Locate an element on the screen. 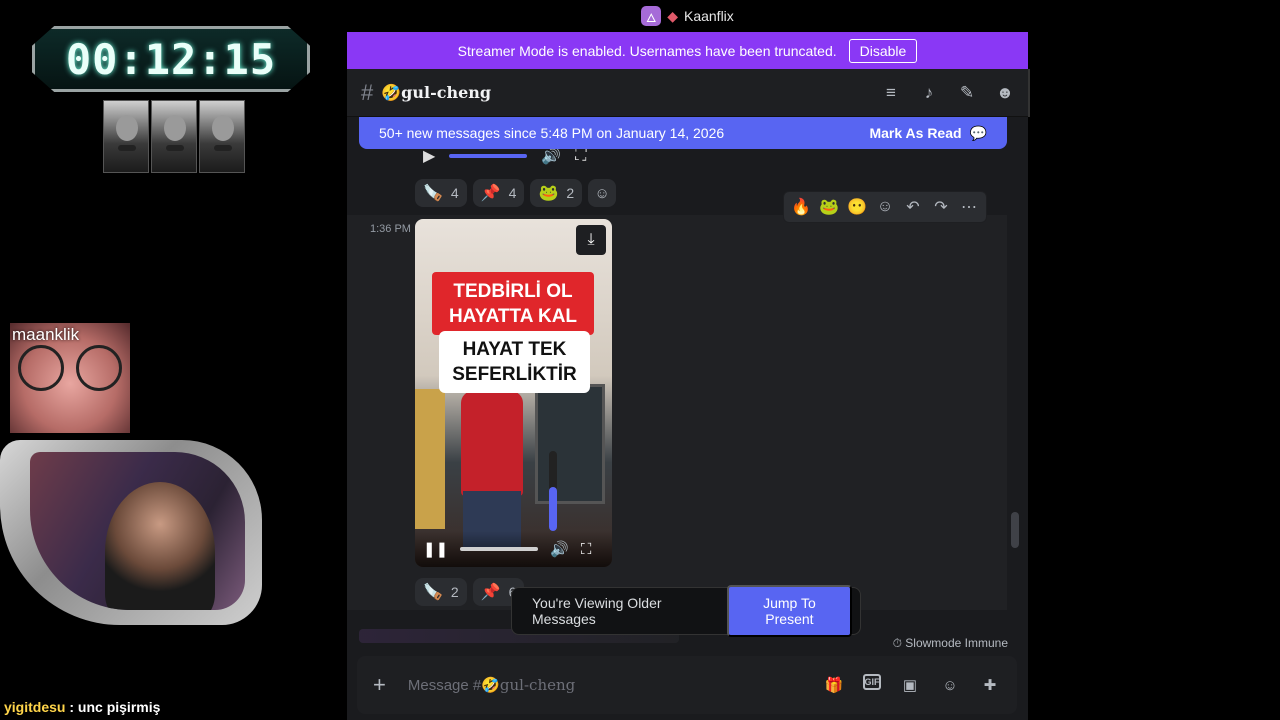  slowmode-label: ⏱ Slowmode Immune is located at coordinates (950, 643).